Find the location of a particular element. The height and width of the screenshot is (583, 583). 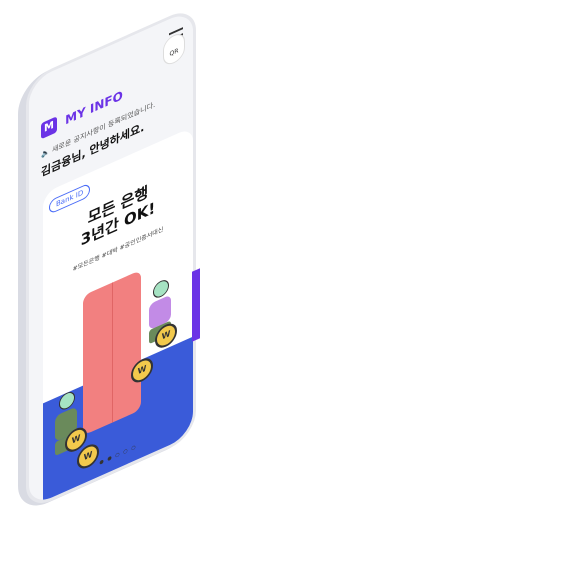

bank-card-illustration is located at coordinates (112, 352).